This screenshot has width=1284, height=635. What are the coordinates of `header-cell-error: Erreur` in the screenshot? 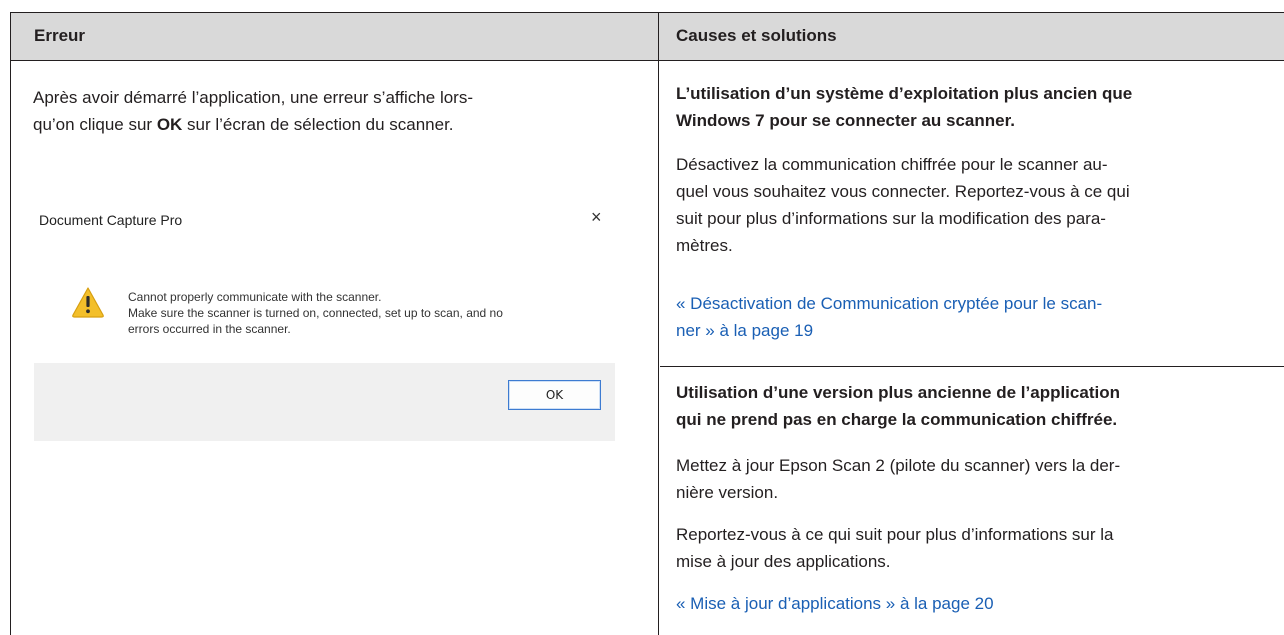 It's located at (335, 36).